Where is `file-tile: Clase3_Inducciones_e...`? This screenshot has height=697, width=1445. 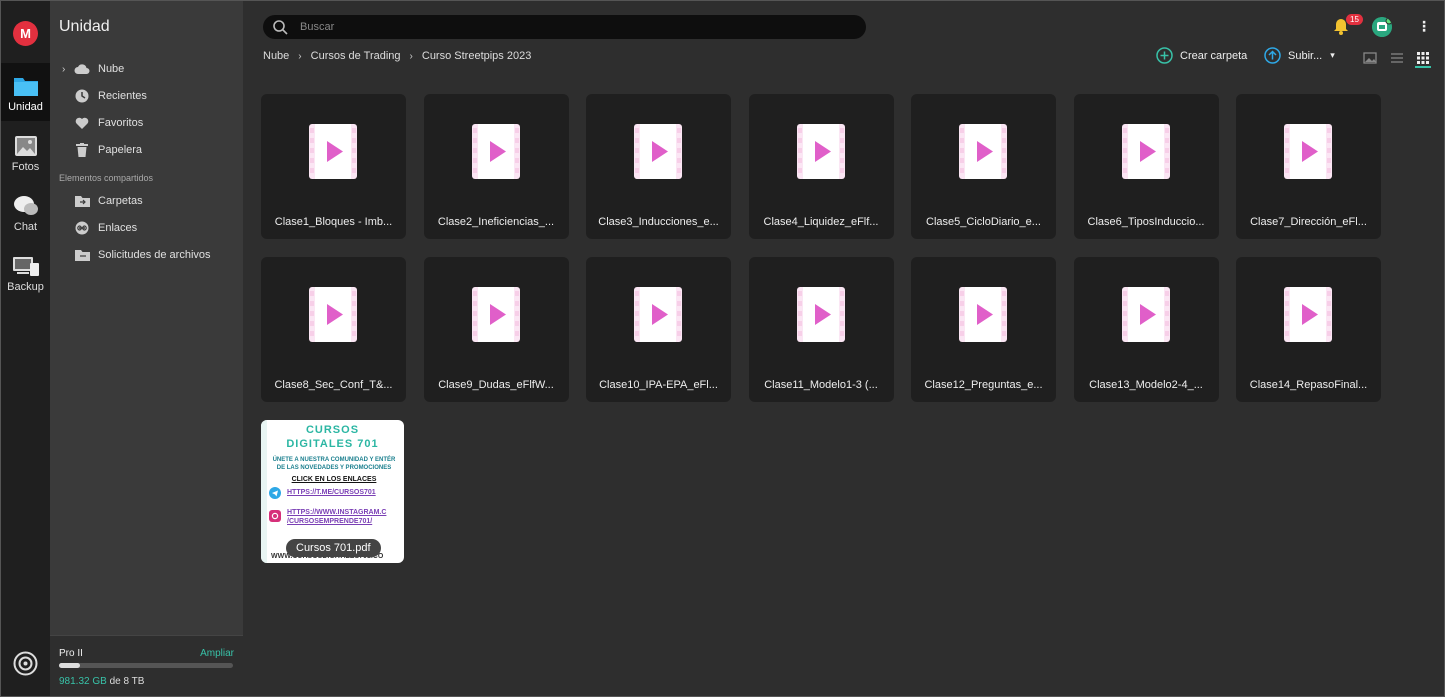 file-tile: Clase3_Inducciones_e... is located at coordinates (658, 166).